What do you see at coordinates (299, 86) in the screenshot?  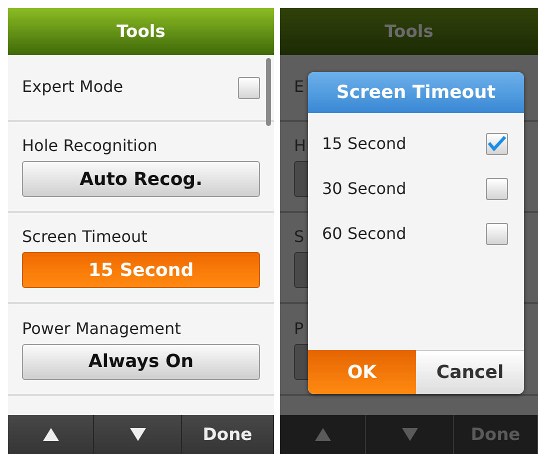 I see `setting-label: E` at bounding box center [299, 86].